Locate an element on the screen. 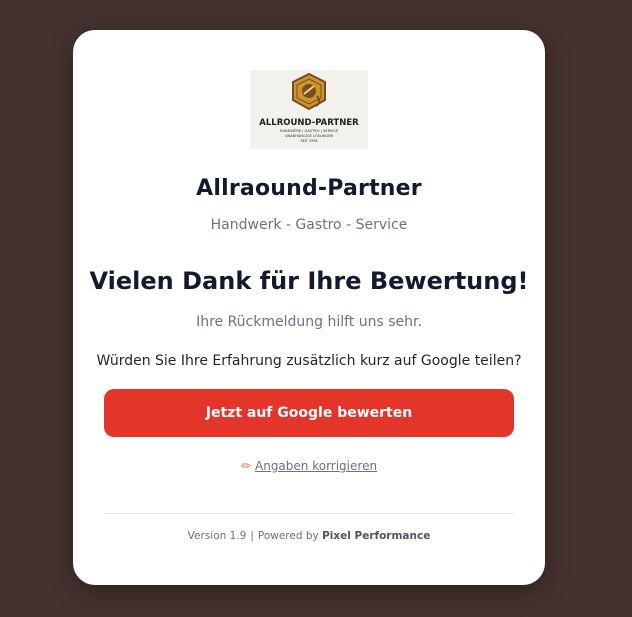  pencil-icon: ✏ is located at coordinates (245, 466).